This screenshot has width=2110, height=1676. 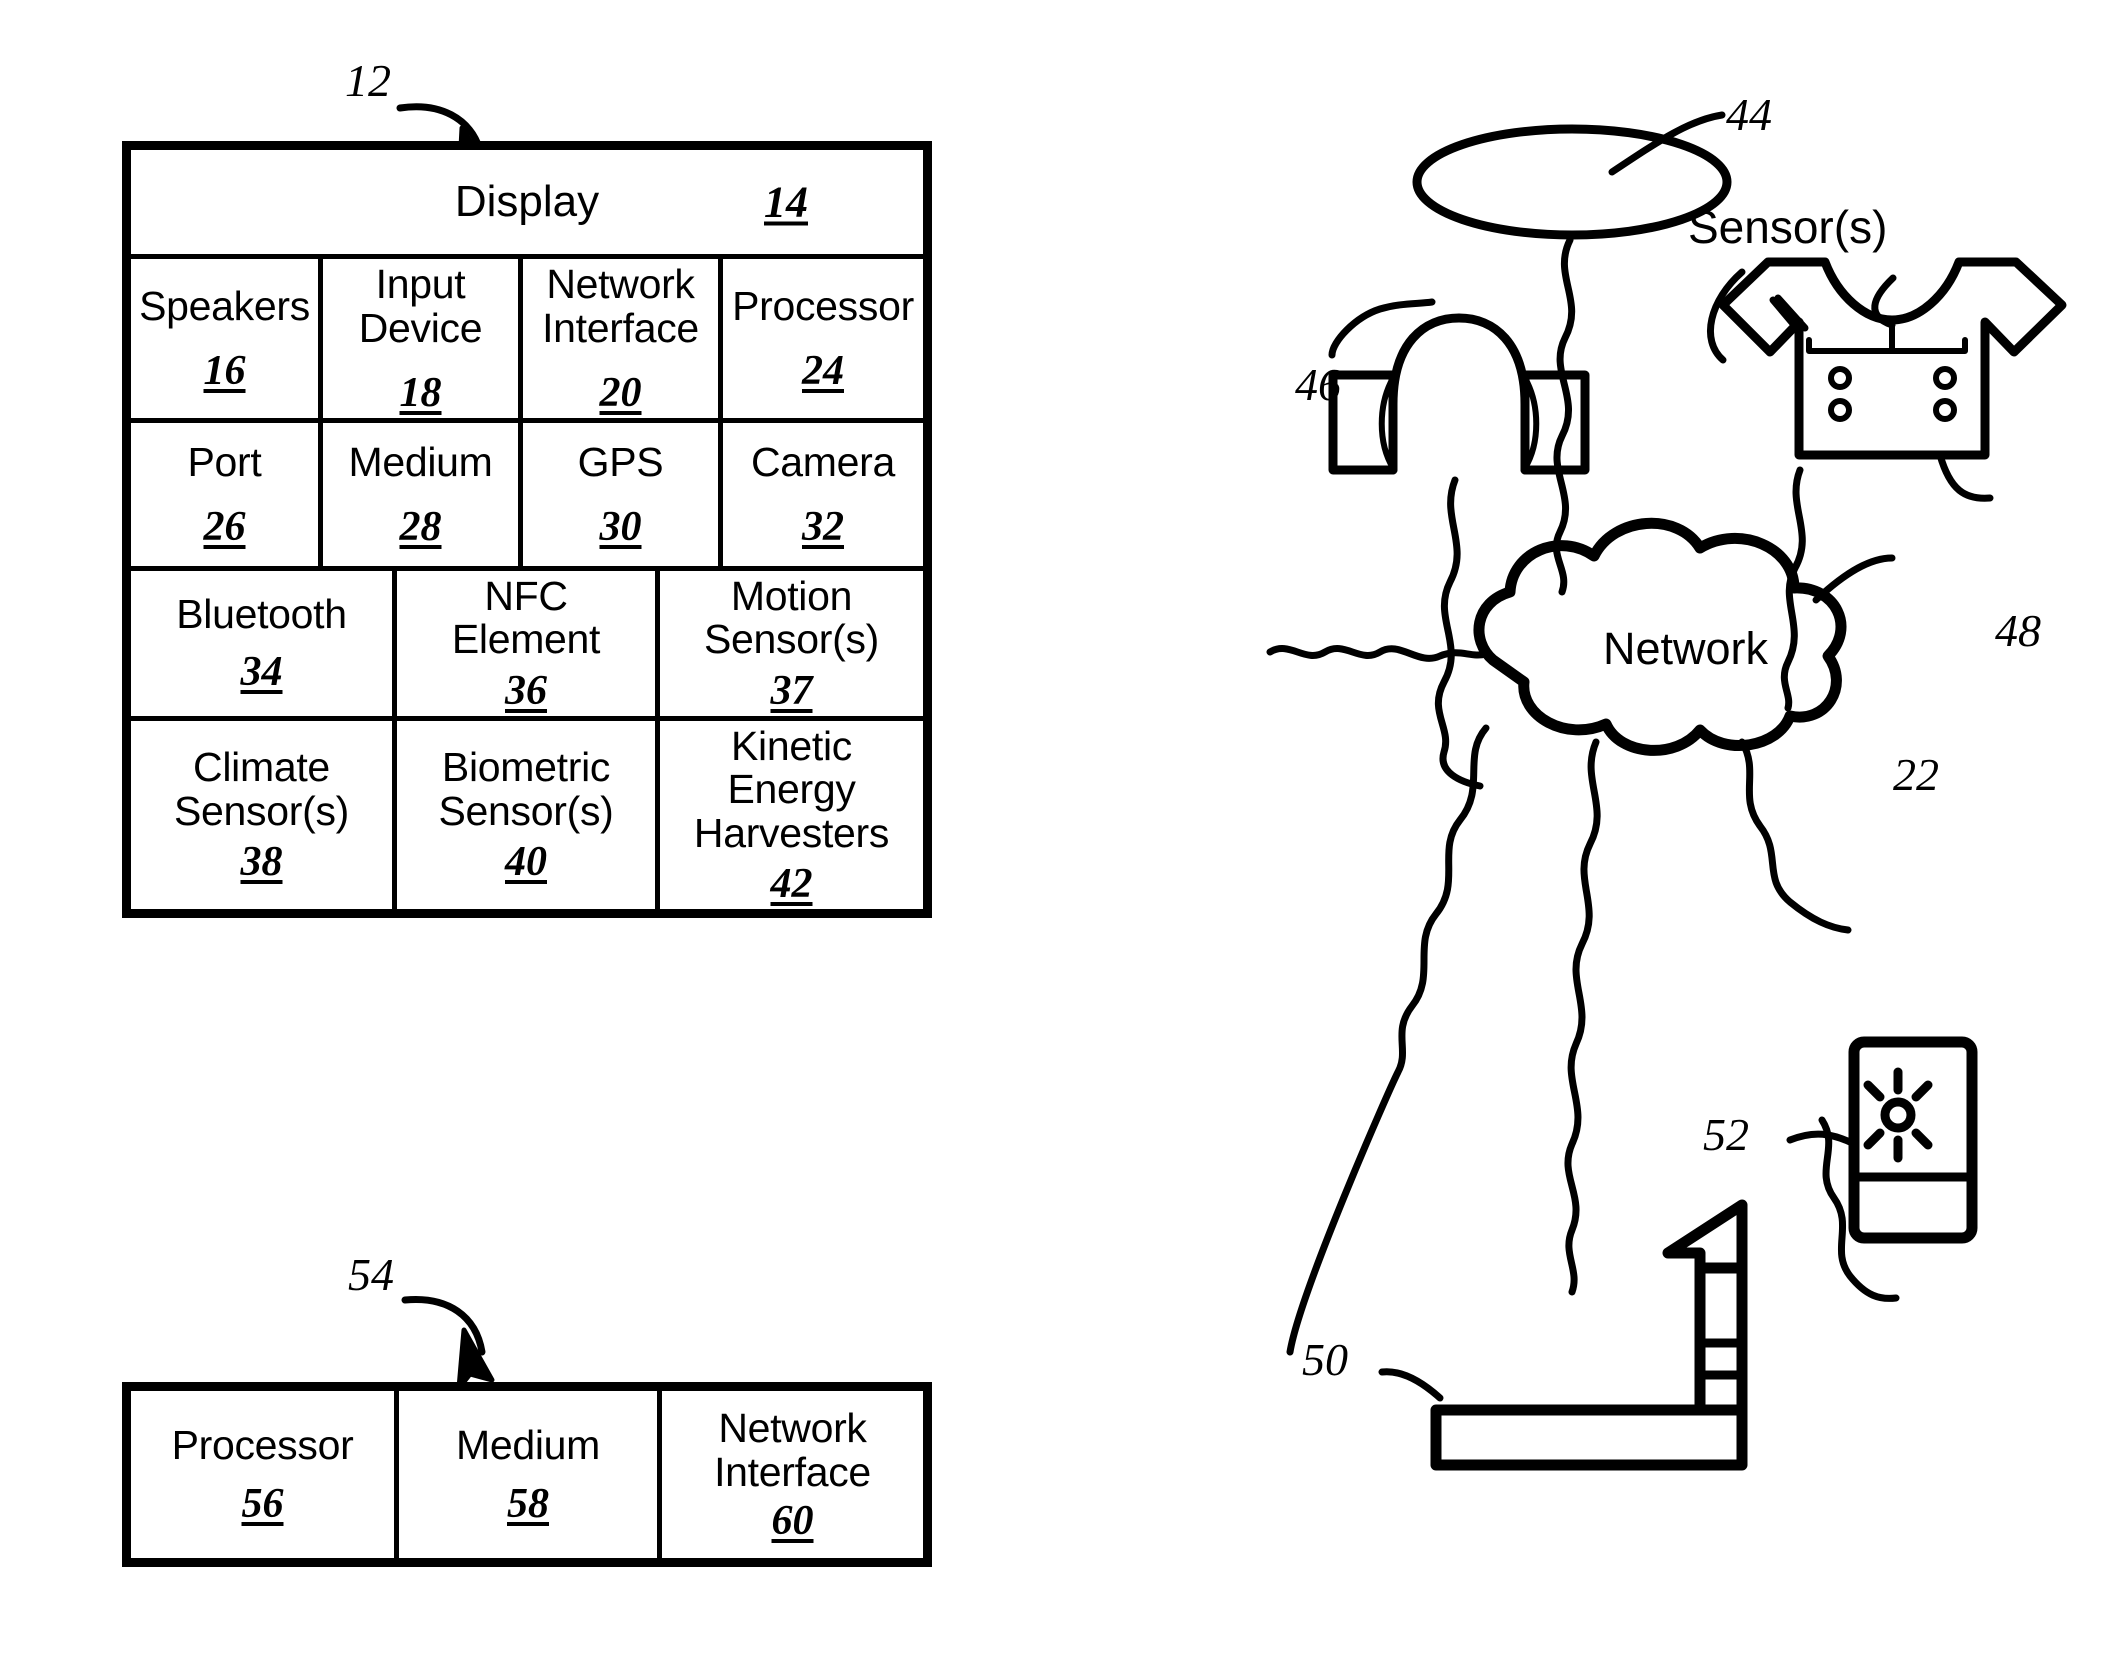 I want to click on cell-kinetic-energy-harvesters: Kinetic Energy Harvesters 42, so click(x=791, y=815).